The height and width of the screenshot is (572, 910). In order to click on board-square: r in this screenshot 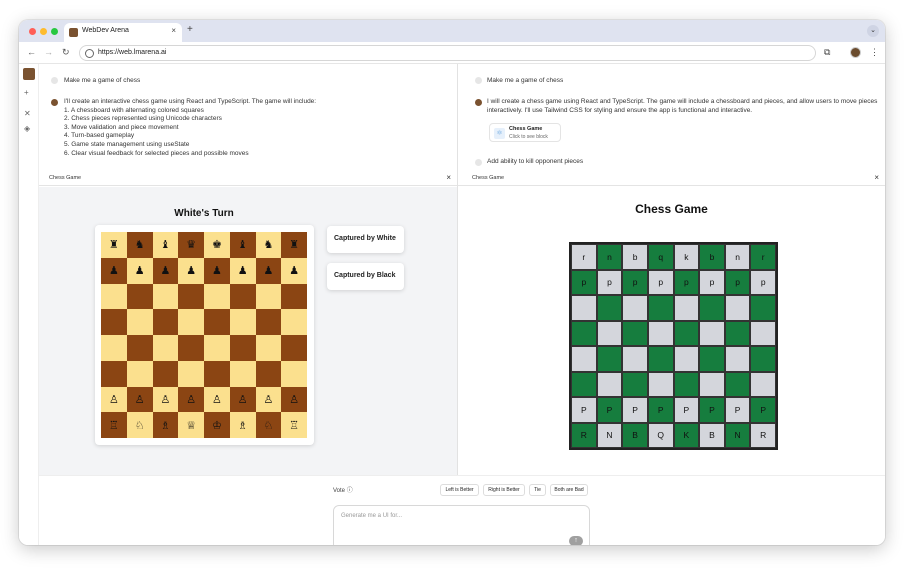, I will do `click(584, 257)`.